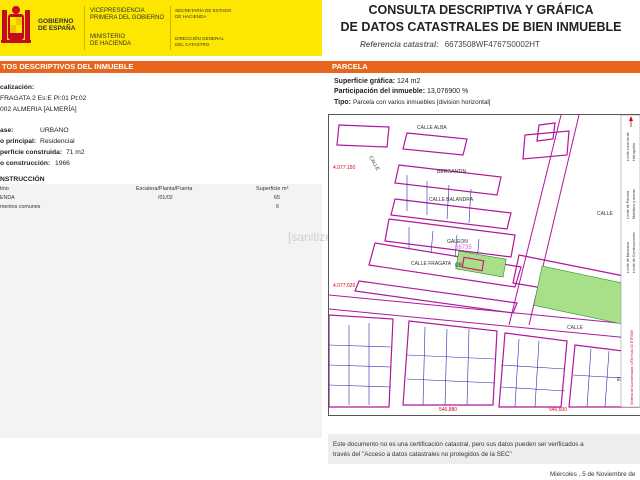 The image size is (640, 480). Describe the element at coordinates (192, 44) in the screenshot. I see `sec-b2: DEL CATASTRO` at that location.